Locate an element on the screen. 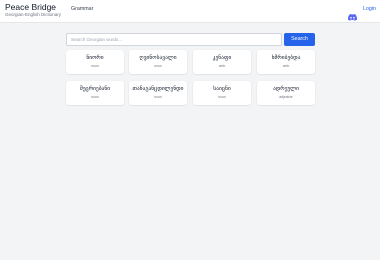 This screenshot has height=260, width=380. discord-icon is located at coordinates (352, 13).